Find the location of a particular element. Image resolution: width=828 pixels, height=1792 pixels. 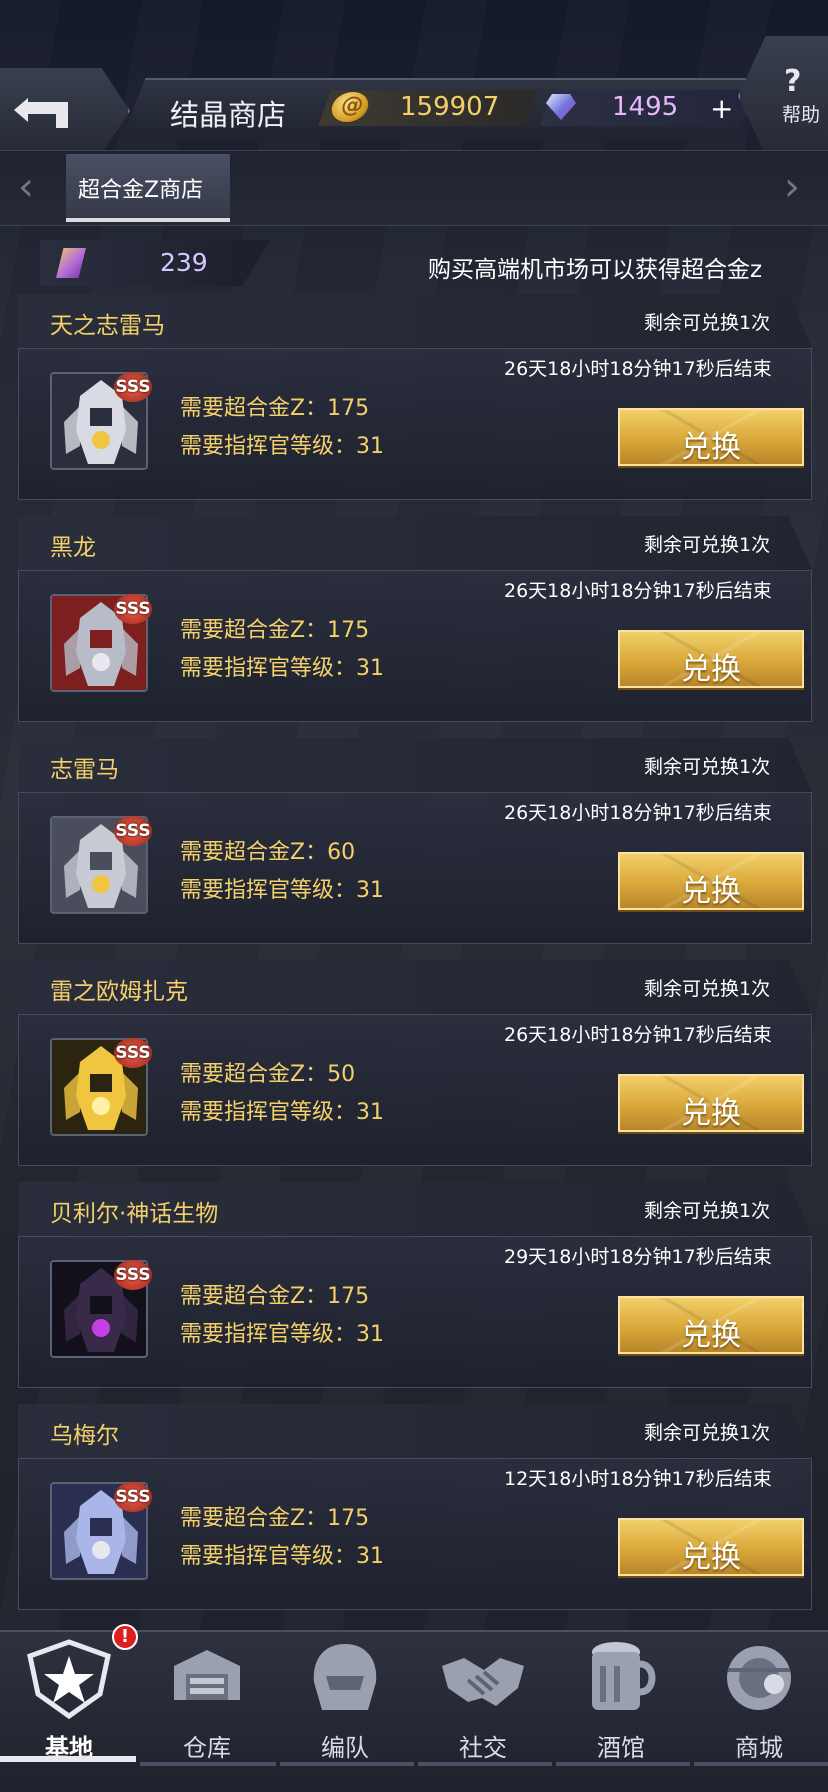

nav-social: 社交 is located at coordinates (483, 1699).